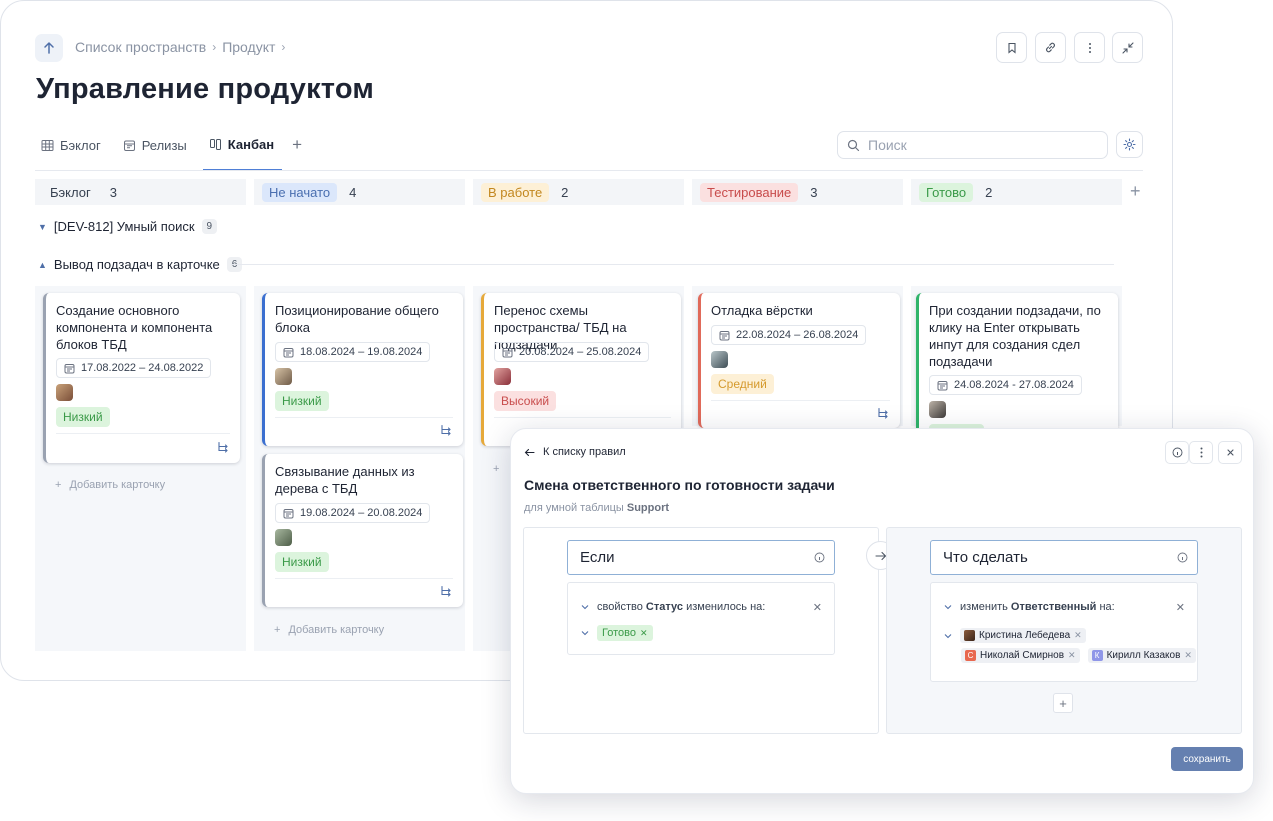  Describe the element at coordinates (1129, 144) in the screenshot. I see `board-settings-button` at that location.